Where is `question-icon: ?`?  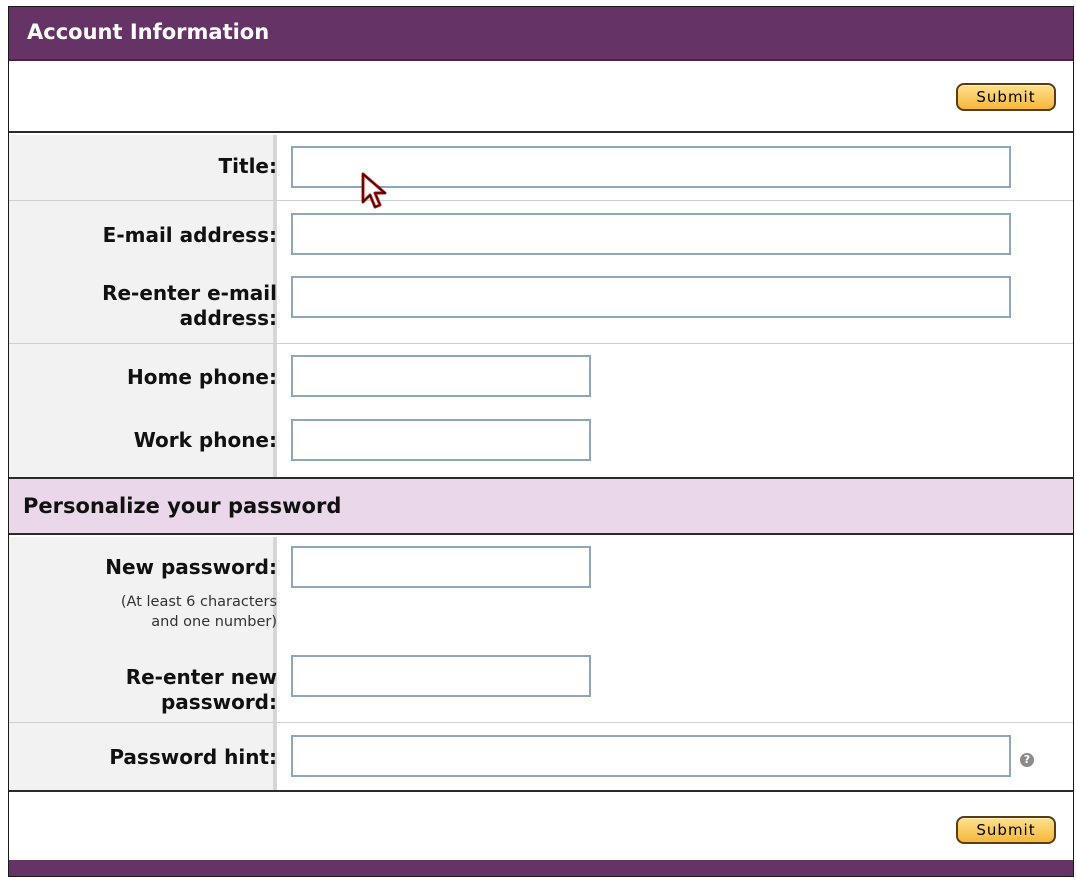 question-icon: ? is located at coordinates (1027, 760).